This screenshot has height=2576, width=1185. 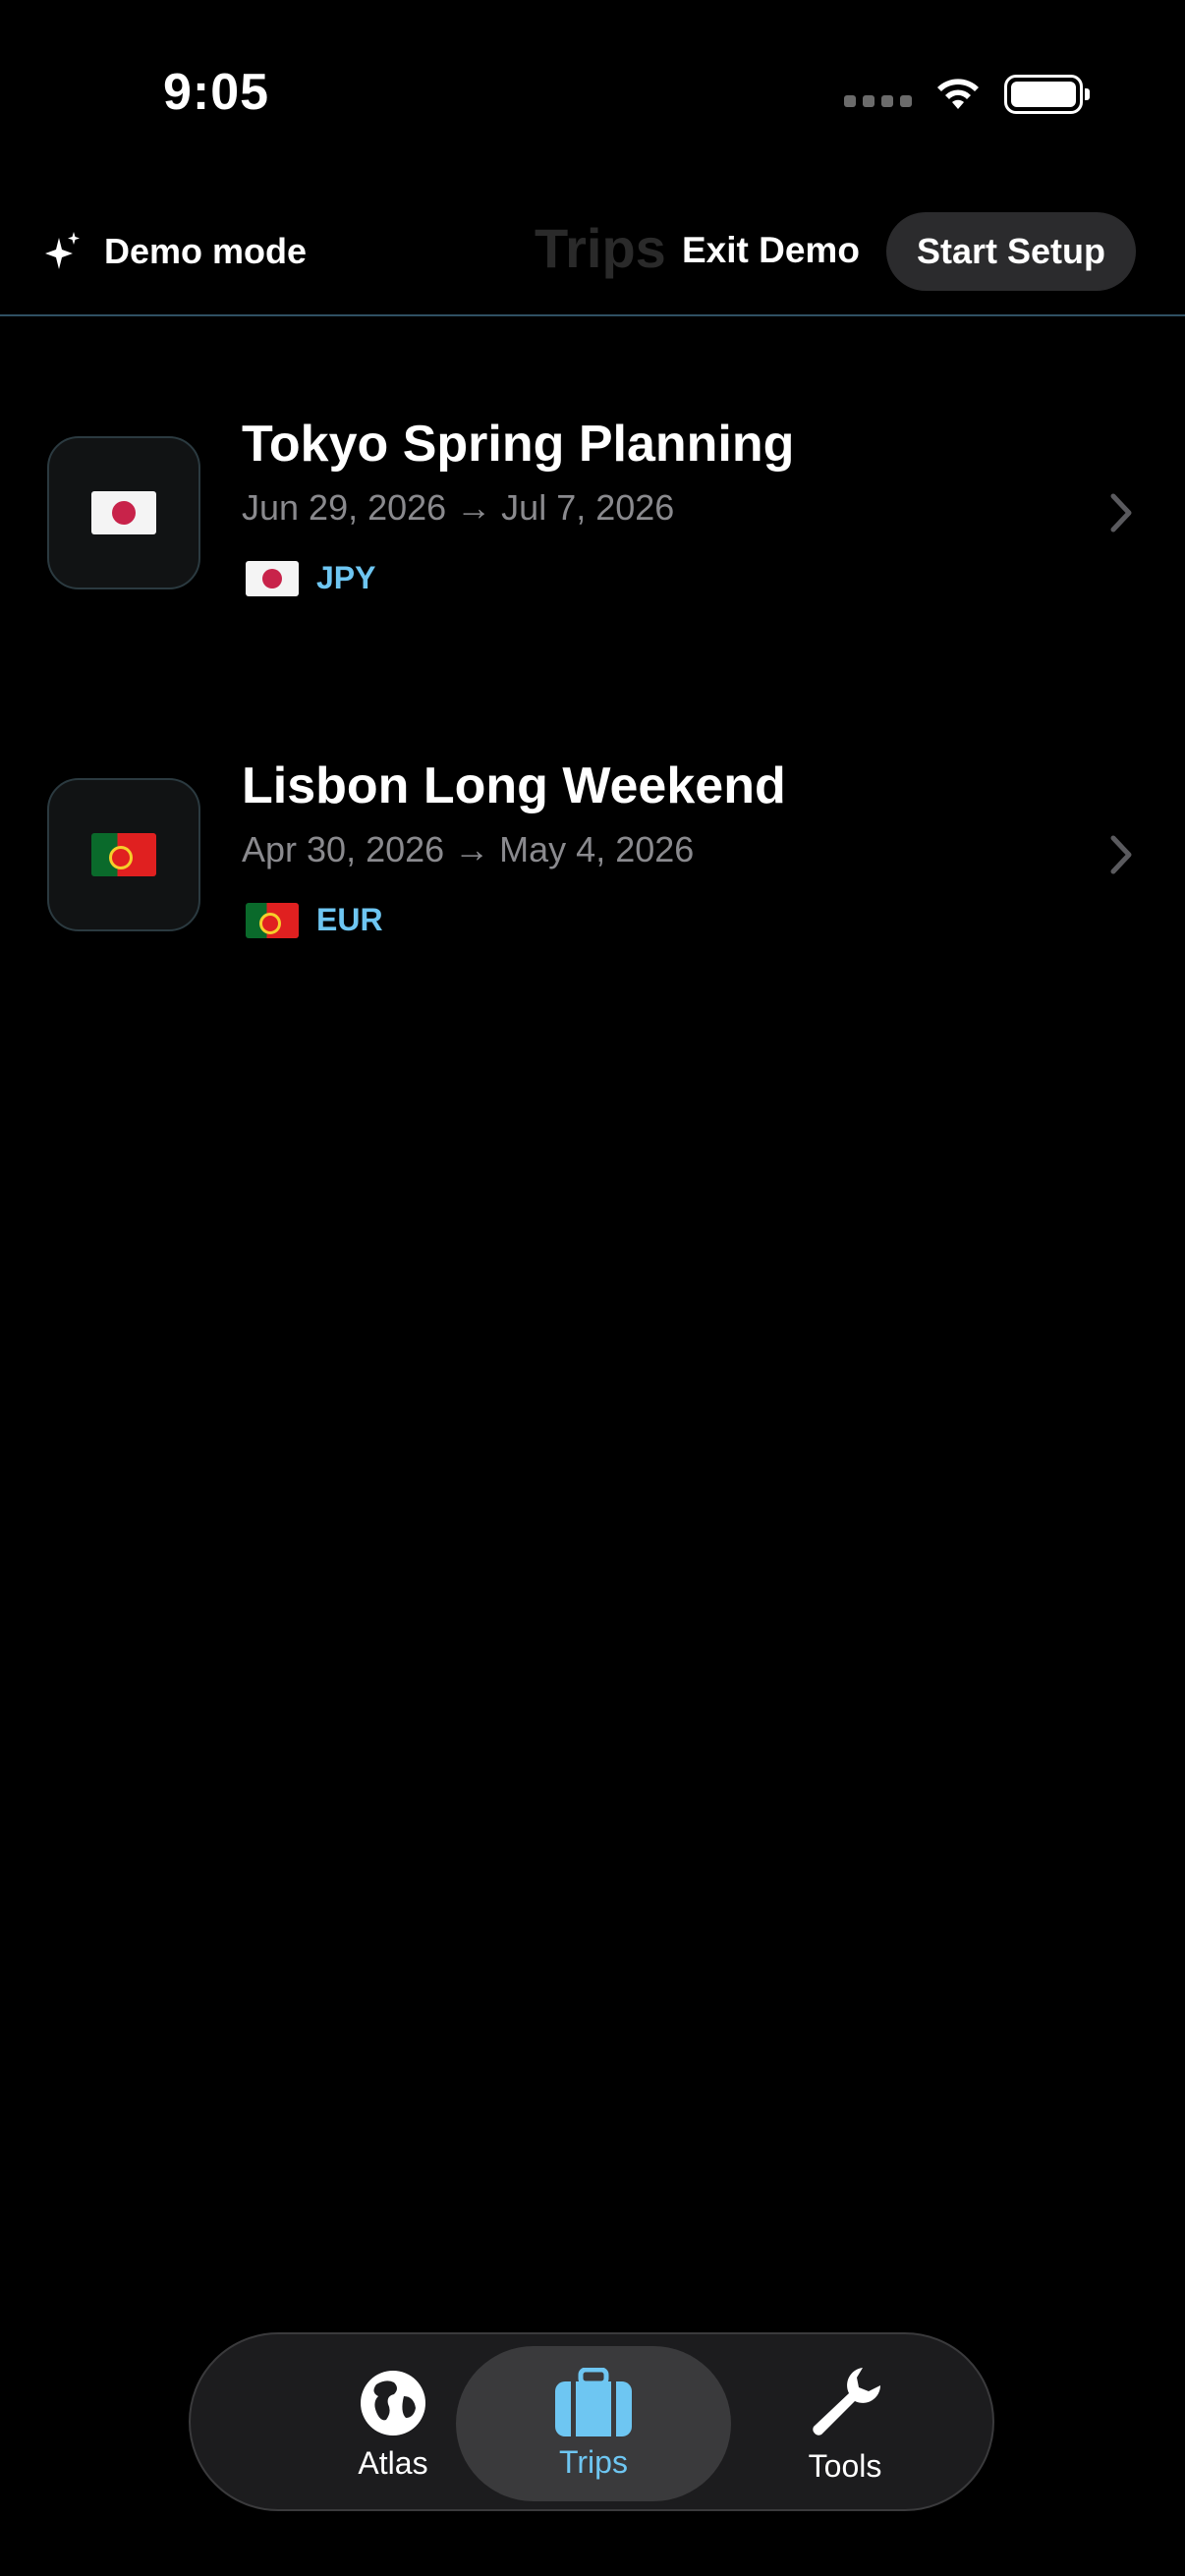 What do you see at coordinates (847, 2401) in the screenshot?
I see `wrench-icon` at bounding box center [847, 2401].